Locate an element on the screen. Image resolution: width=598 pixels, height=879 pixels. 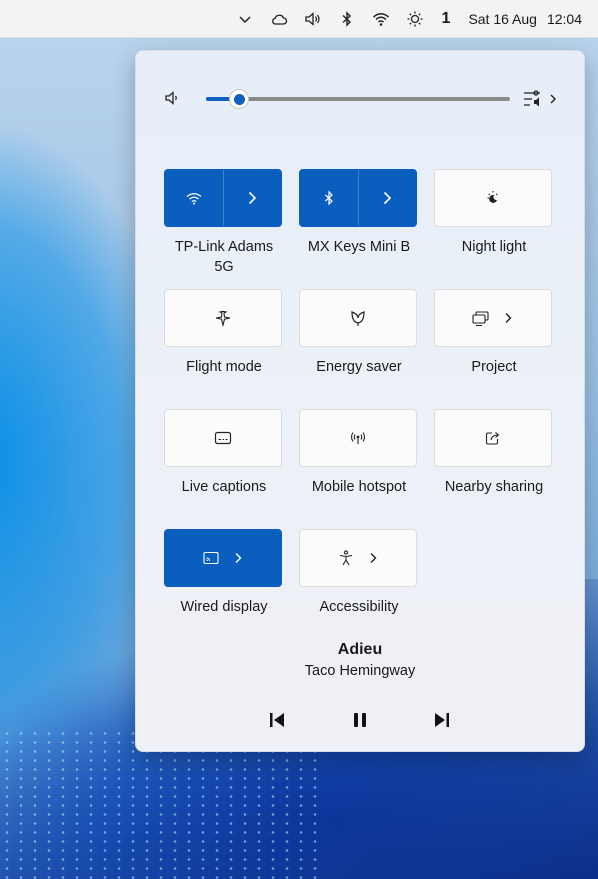
night-light-icon is located at coordinates (493, 198).